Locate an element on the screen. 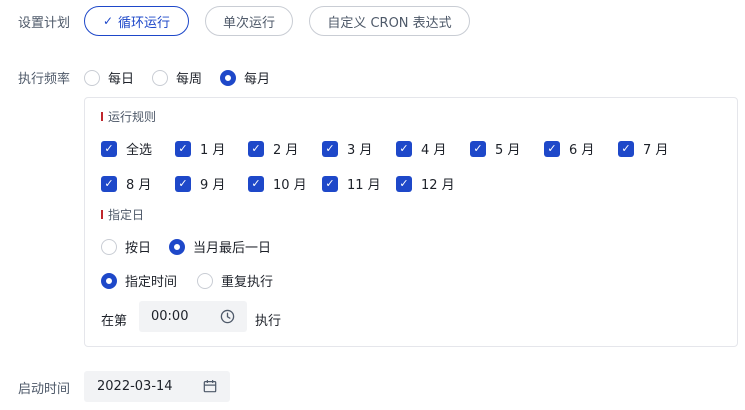 The image size is (745, 410). schedule-option-label: 单次运行 is located at coordinates (248, 23).